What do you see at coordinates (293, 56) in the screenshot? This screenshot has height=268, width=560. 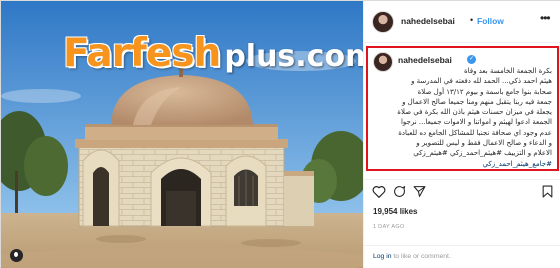 I see `watermark-sub: plus.com` at bounding box center [293, 56].